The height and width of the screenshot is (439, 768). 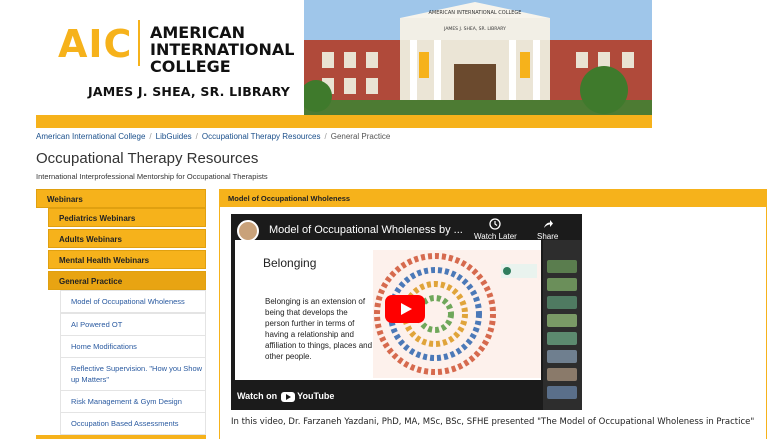 What do you see at coordinates (95, 44) in the screenshot?
I see `aic-logo: AIC` at bounding box center [95, 44].